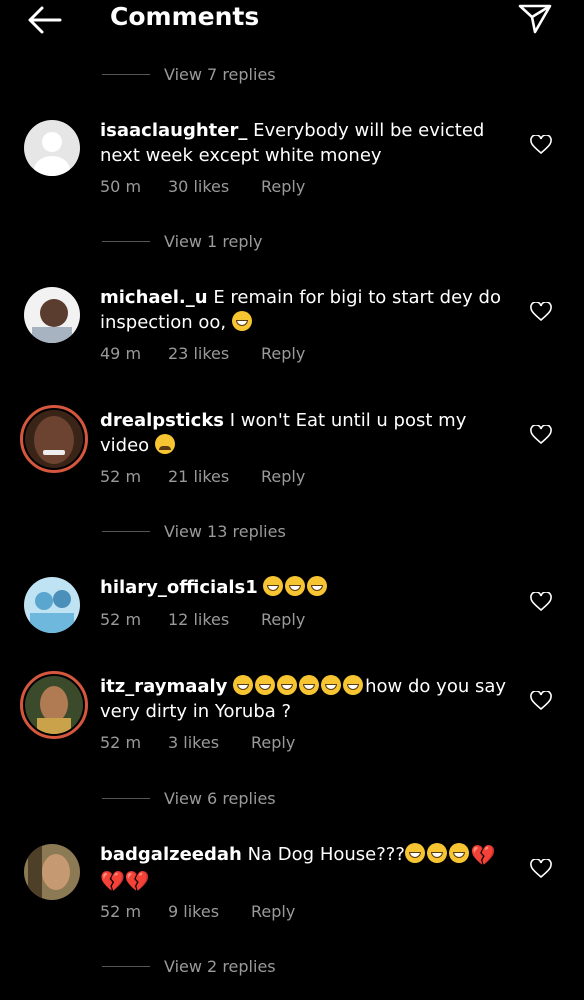  I want to click on comment-text: hilary_officials1, so click(305, 587).